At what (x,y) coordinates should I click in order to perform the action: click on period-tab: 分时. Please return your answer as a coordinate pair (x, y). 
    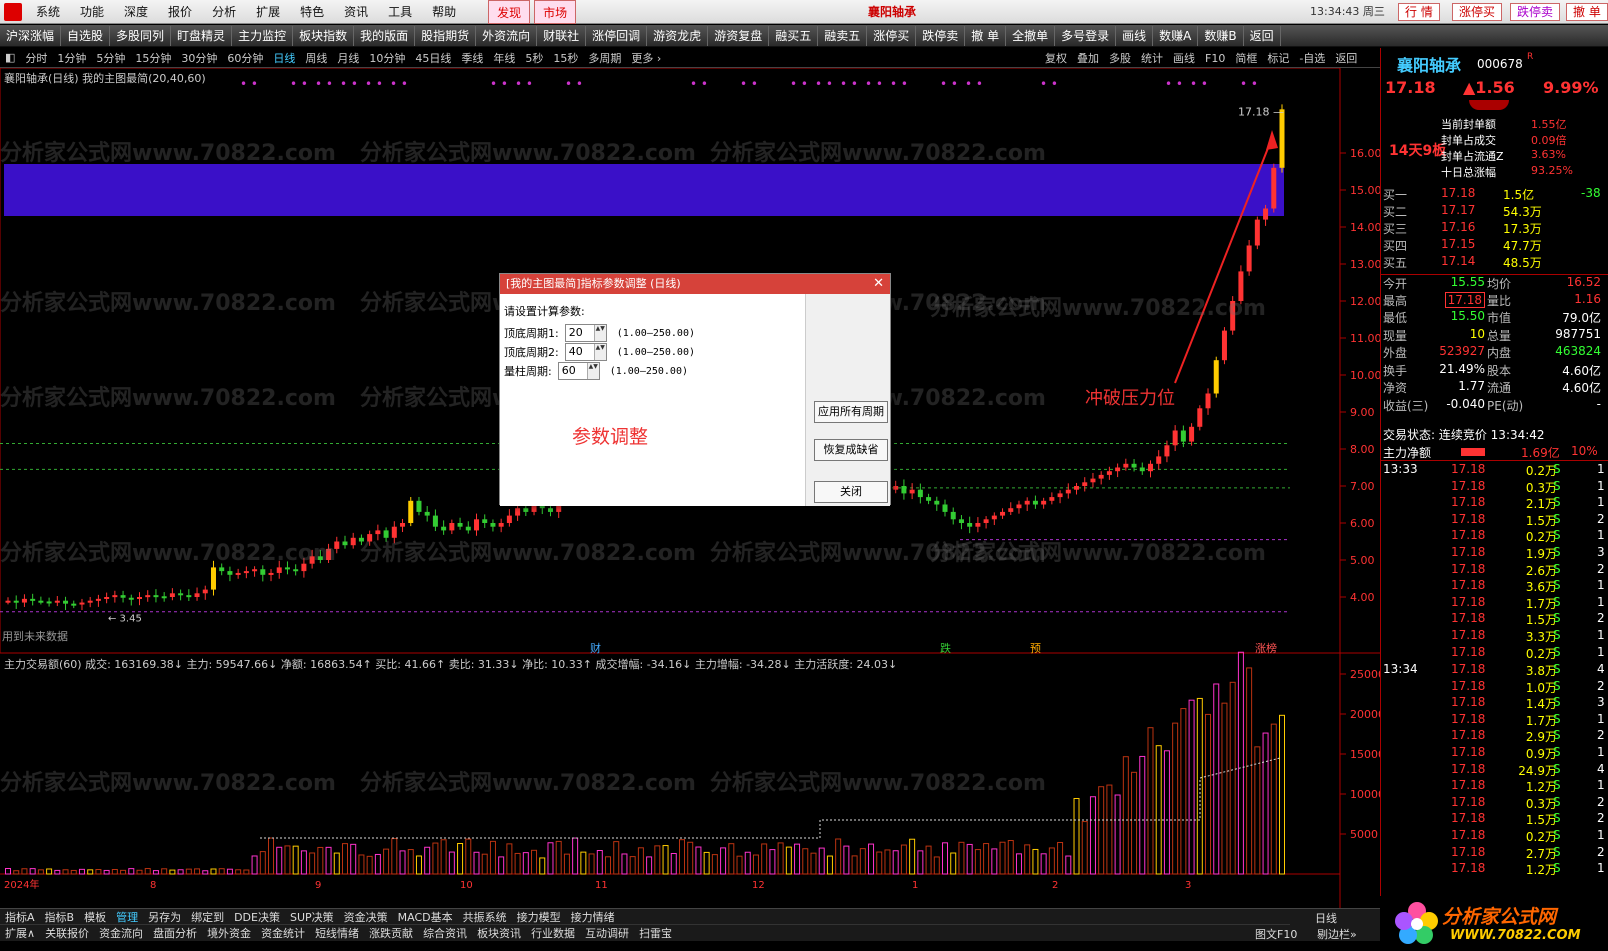
    Looking at the image, I should click on (36, 58).